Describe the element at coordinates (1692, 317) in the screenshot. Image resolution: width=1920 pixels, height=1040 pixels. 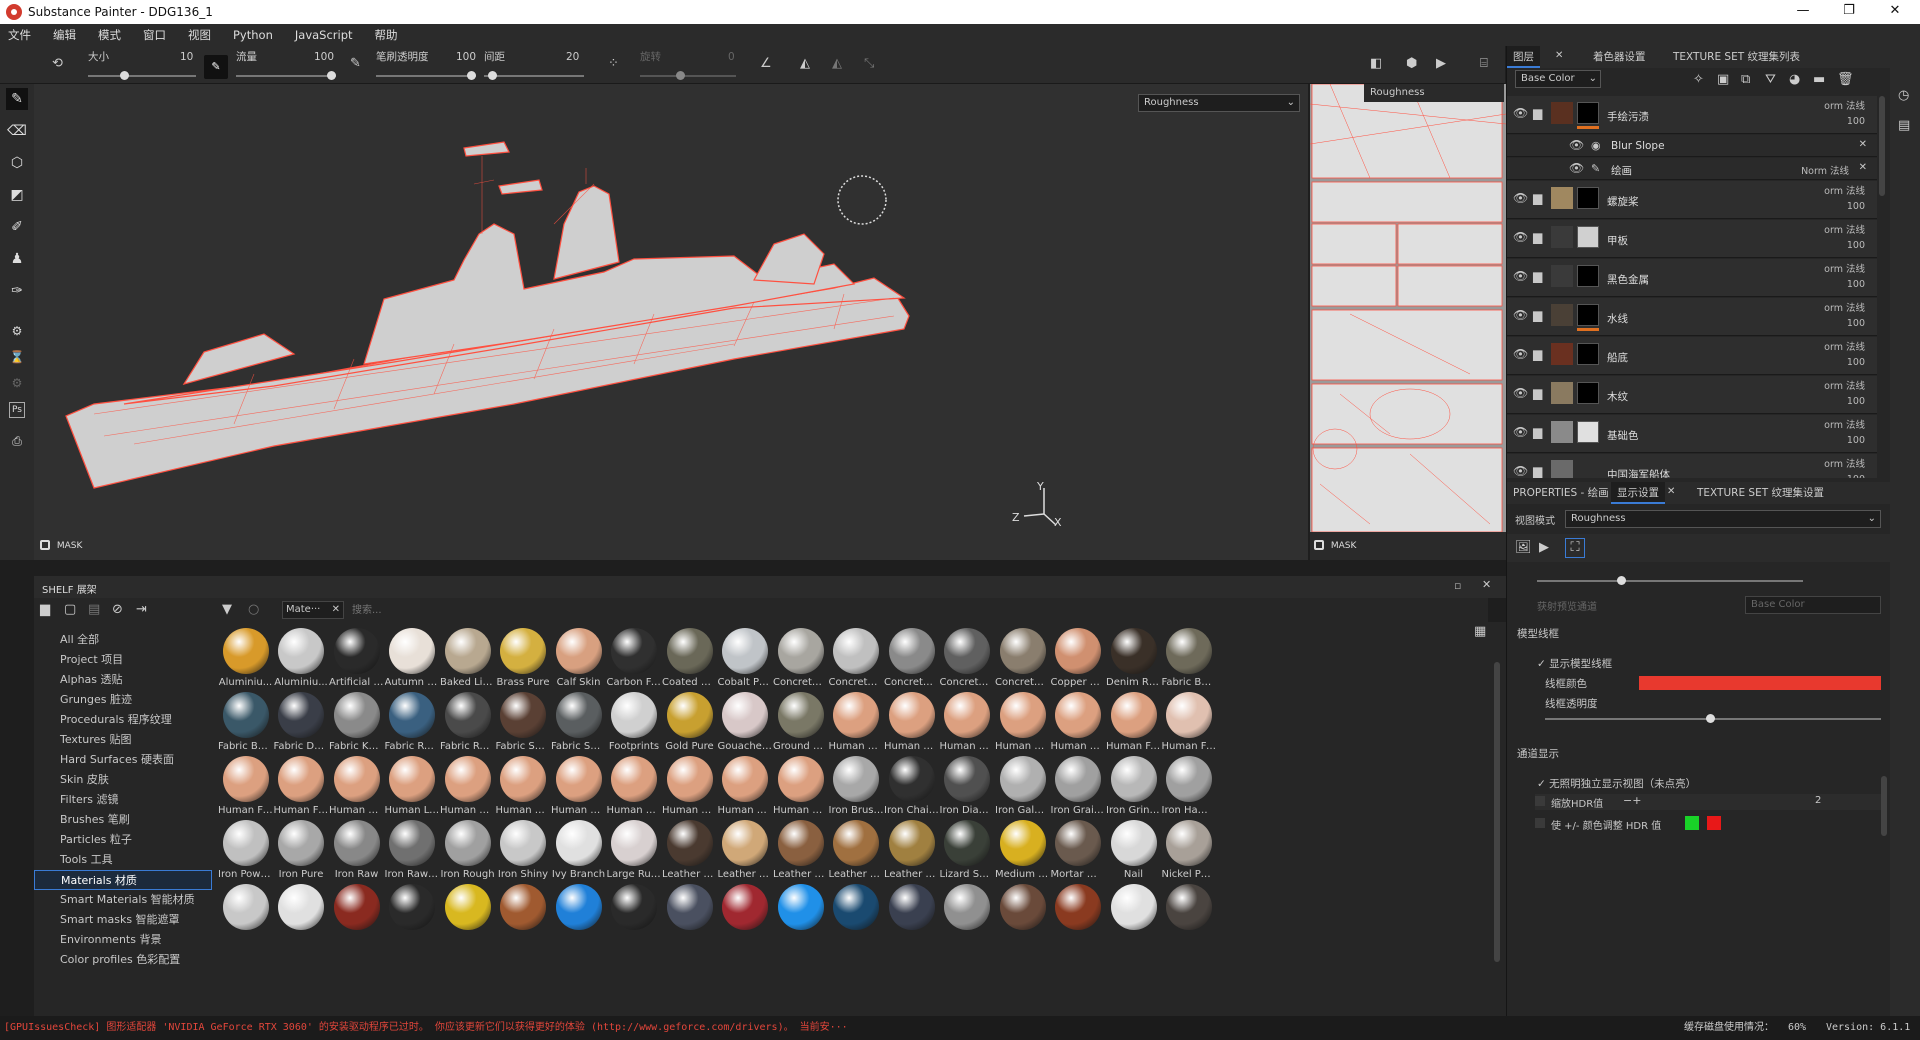
I see `layer-row: 👁 ▆ 水线 orm 法线 100` at that location.